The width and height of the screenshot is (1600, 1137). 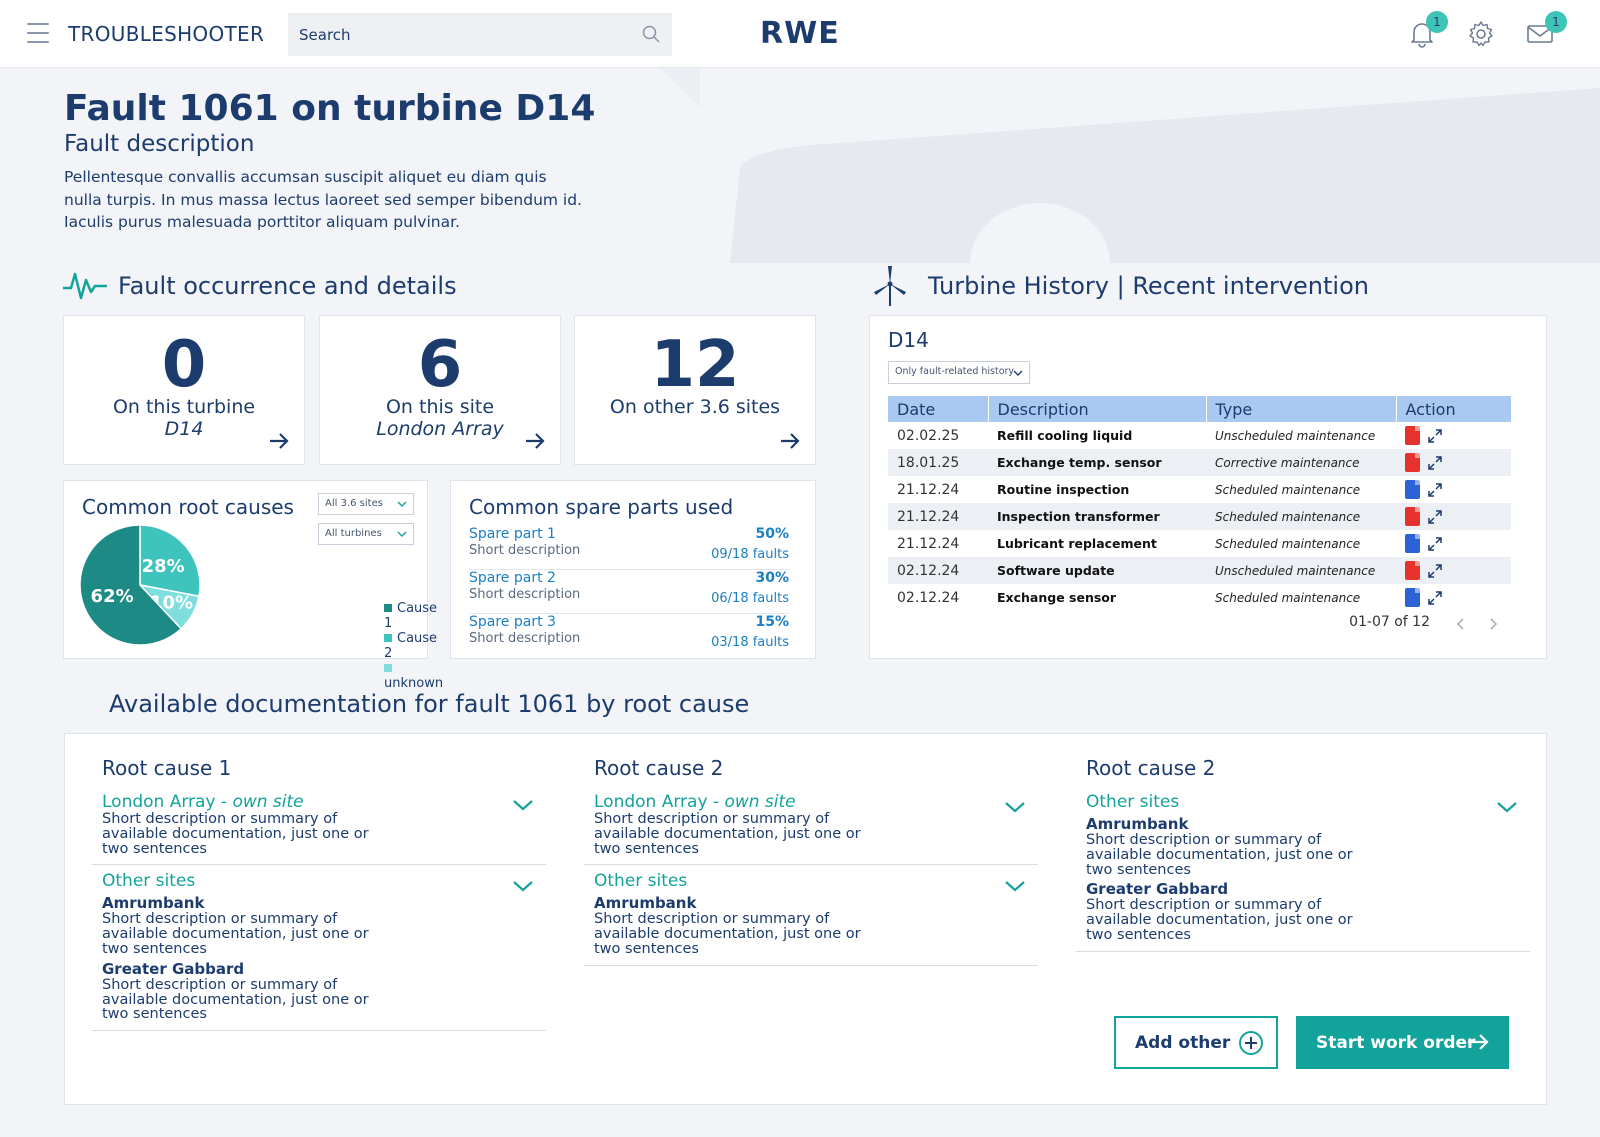 I want to click on sites-filter-select: All 3.6 sites, so click(x=366, y=504).